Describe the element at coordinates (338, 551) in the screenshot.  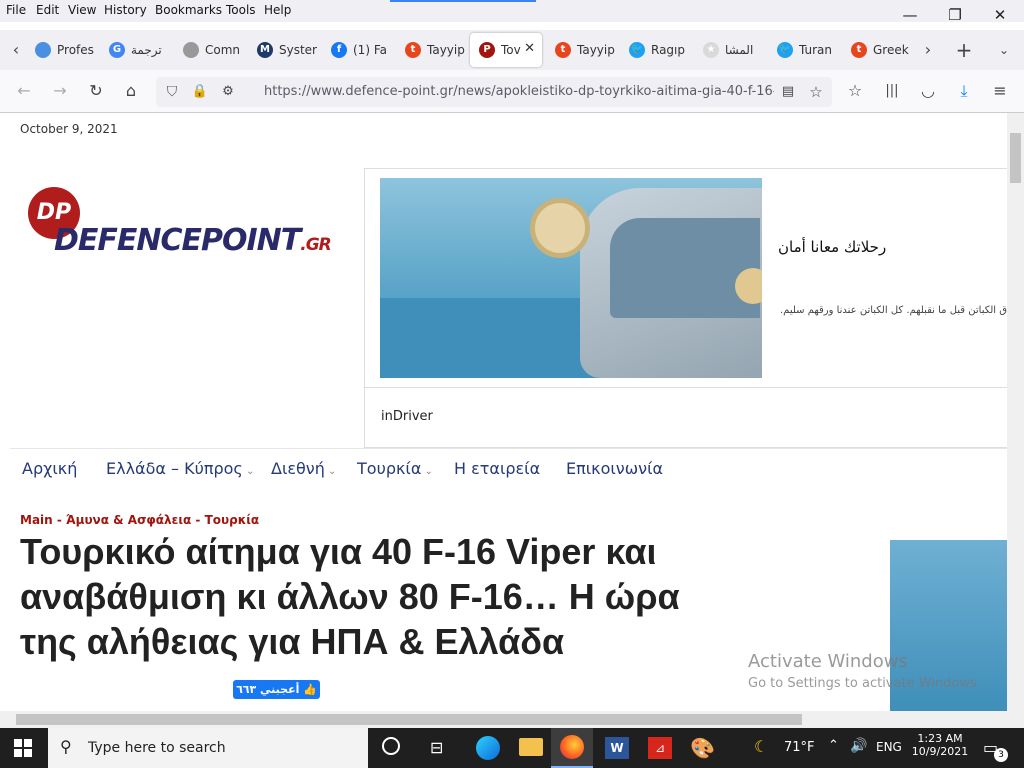
I see `headline-line: Τουρκικό αίτημα για 40 F-16 Viper και` at that location.